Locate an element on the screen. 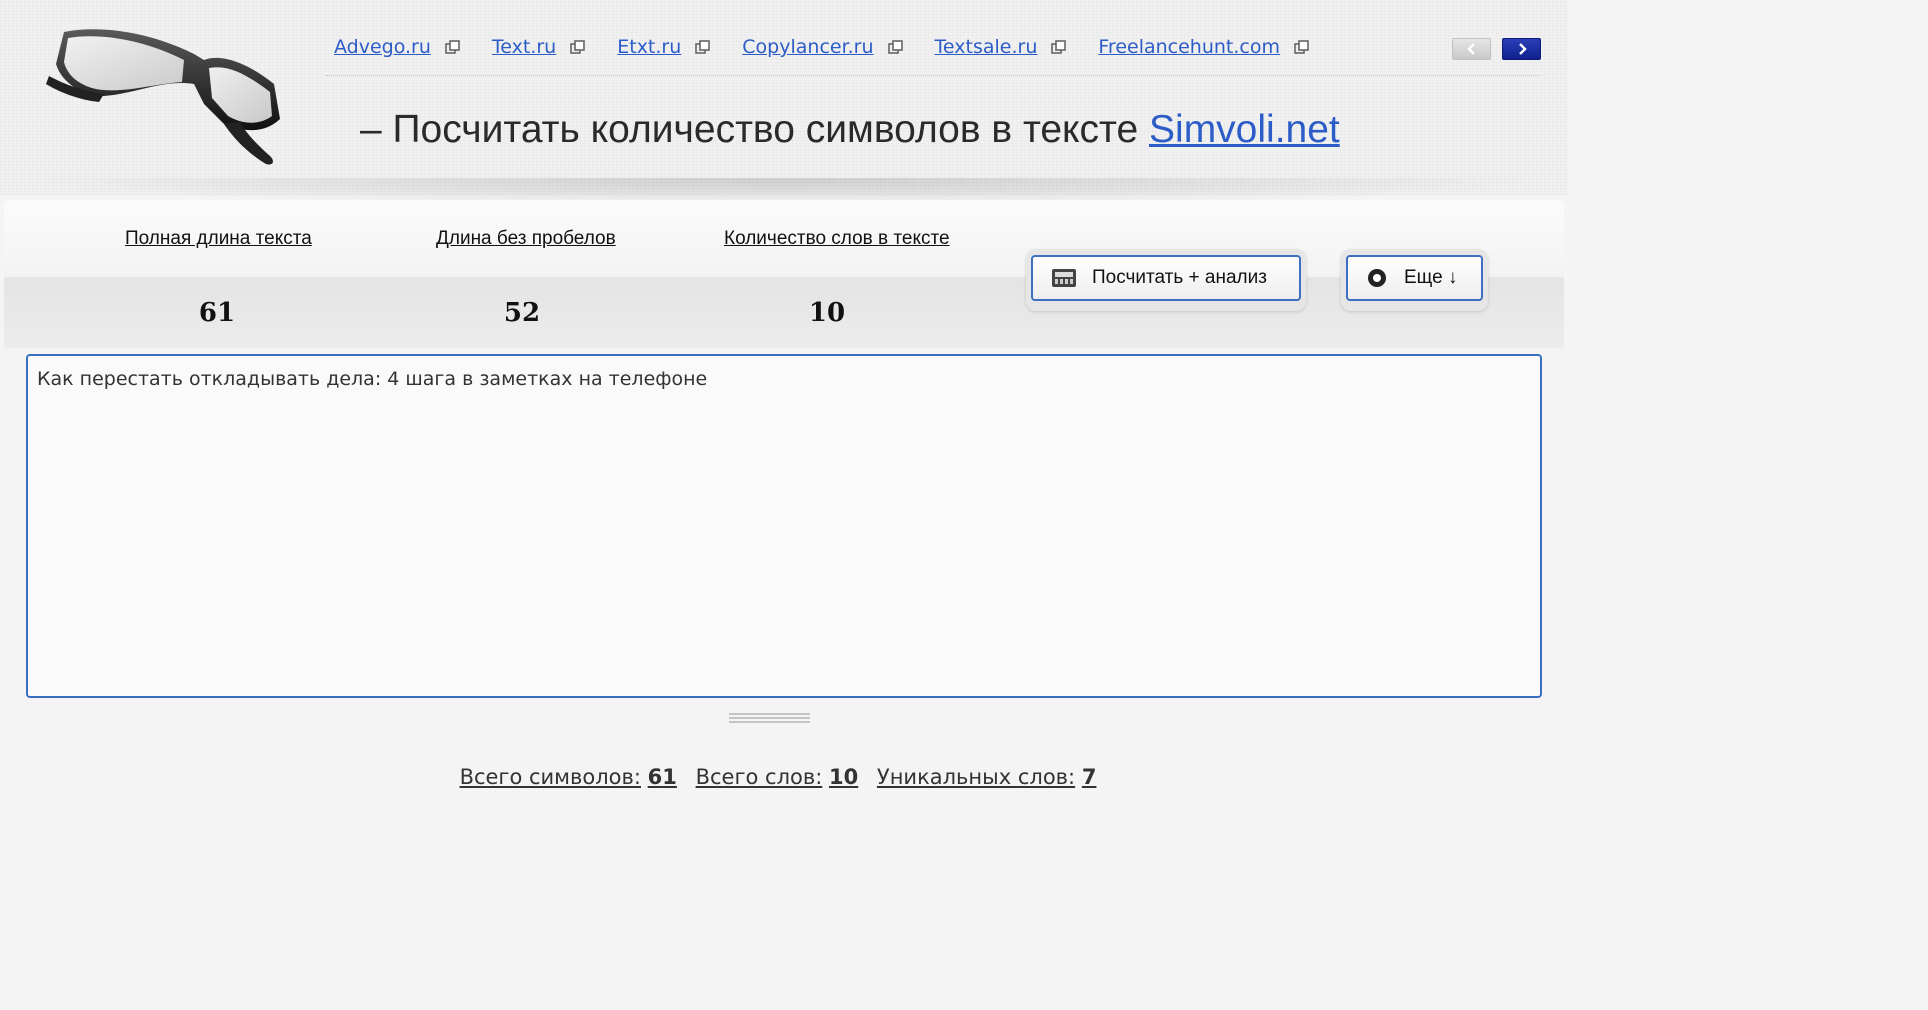 This screenshot has height=1010, width=1928. total-chars-value: 61 is located at coordinates (662, 777).